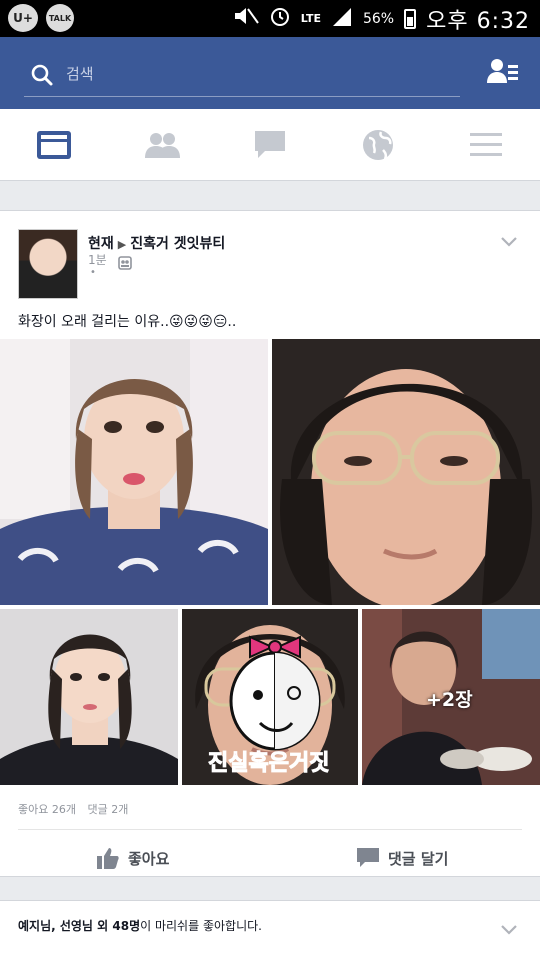  Describe the element at coordinates (275, 703) in the screenshot. I see `watermark-logo: 진실혹은거짓` at that location.